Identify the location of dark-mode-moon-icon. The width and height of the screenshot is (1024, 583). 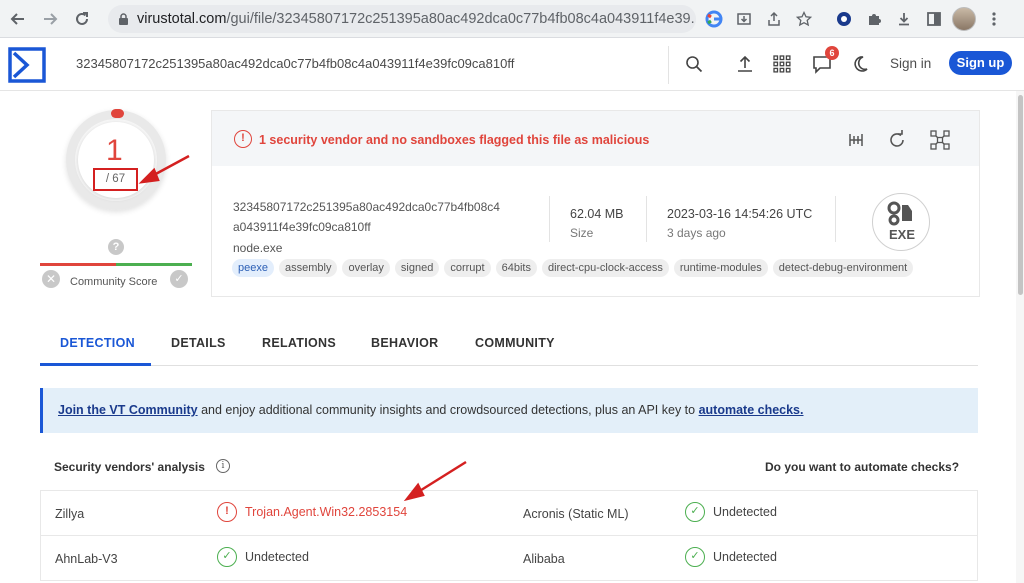
(860, 64).